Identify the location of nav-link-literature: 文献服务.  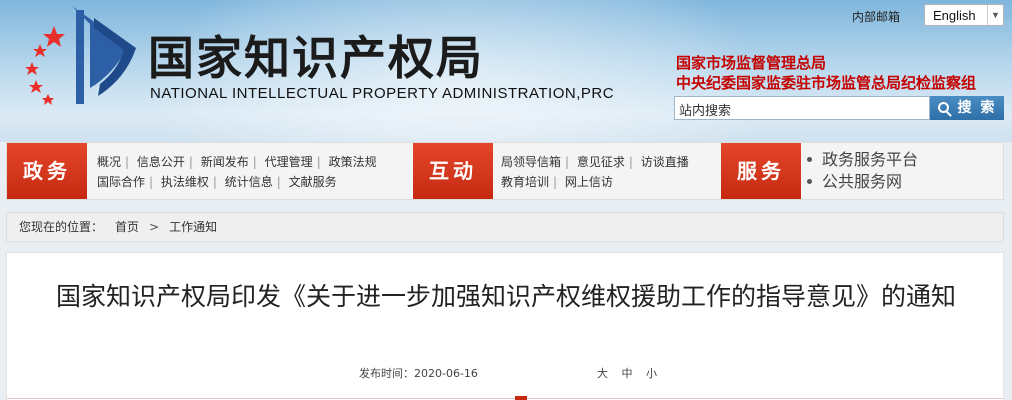
(313, 182).